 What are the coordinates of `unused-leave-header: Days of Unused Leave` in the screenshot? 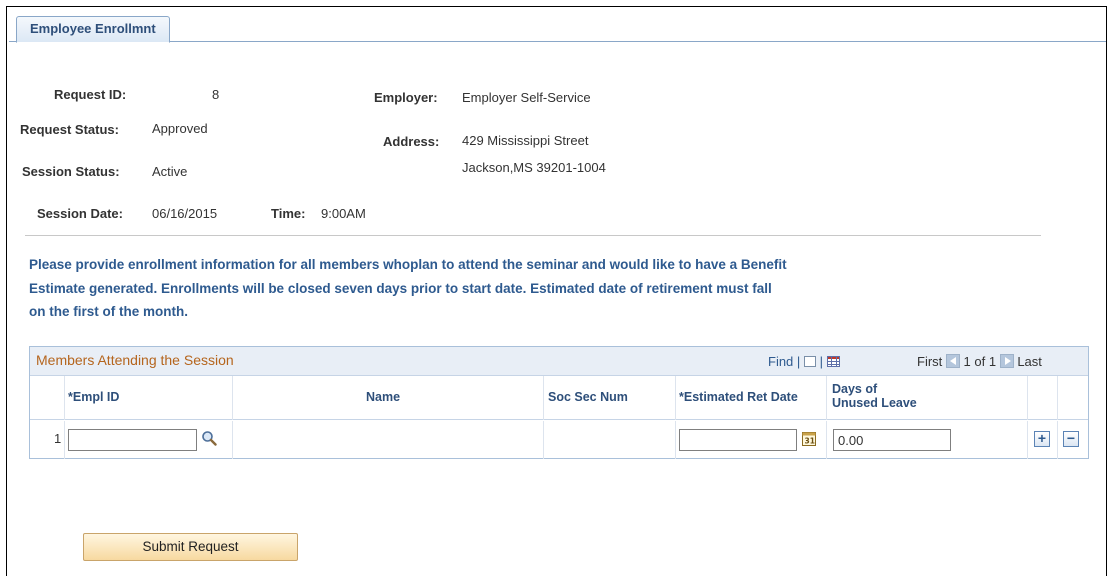 It's located at (927, 398).